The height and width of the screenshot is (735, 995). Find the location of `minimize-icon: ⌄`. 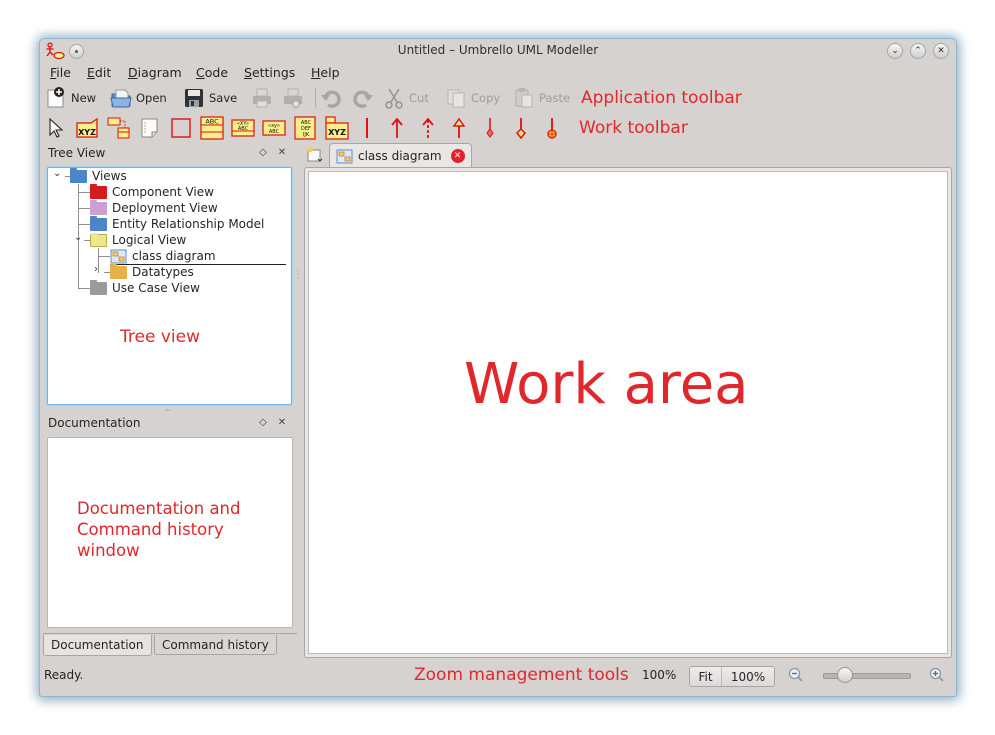

minimize-icon: ⌄ is located at coordinates (895, 51).